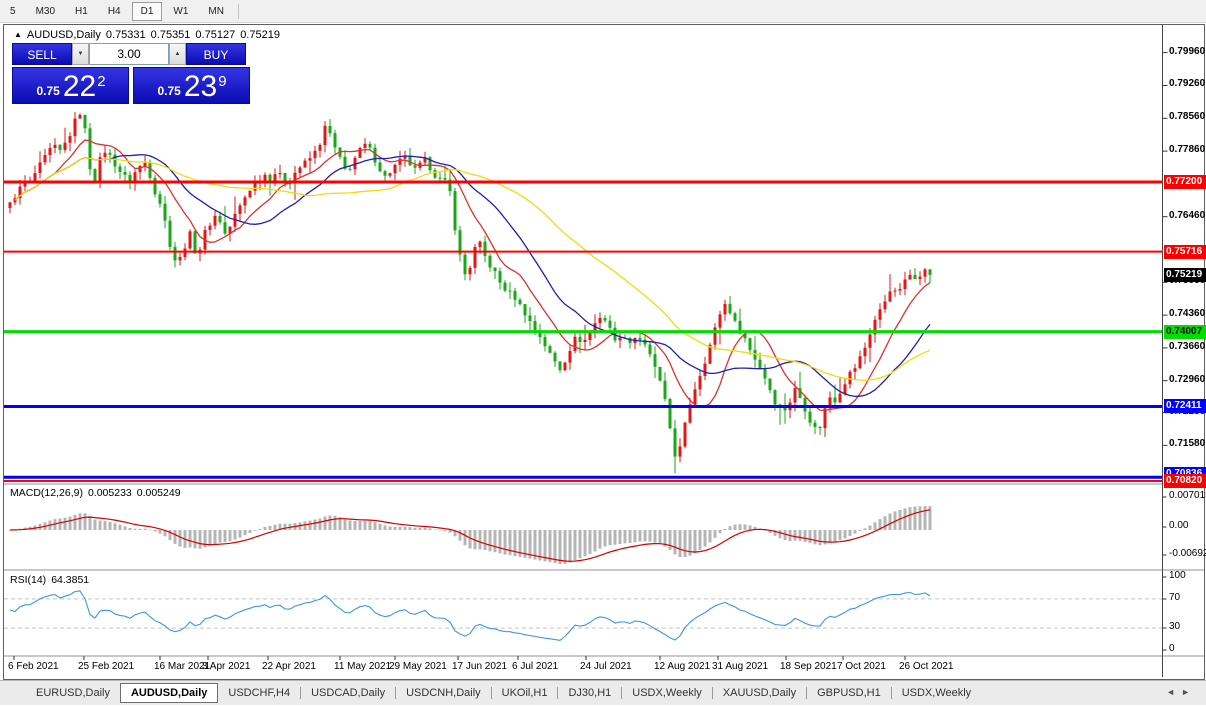 The image size is (1206, 707). I want to click on buy-price-prefix: 0.75, so click(169, 91).